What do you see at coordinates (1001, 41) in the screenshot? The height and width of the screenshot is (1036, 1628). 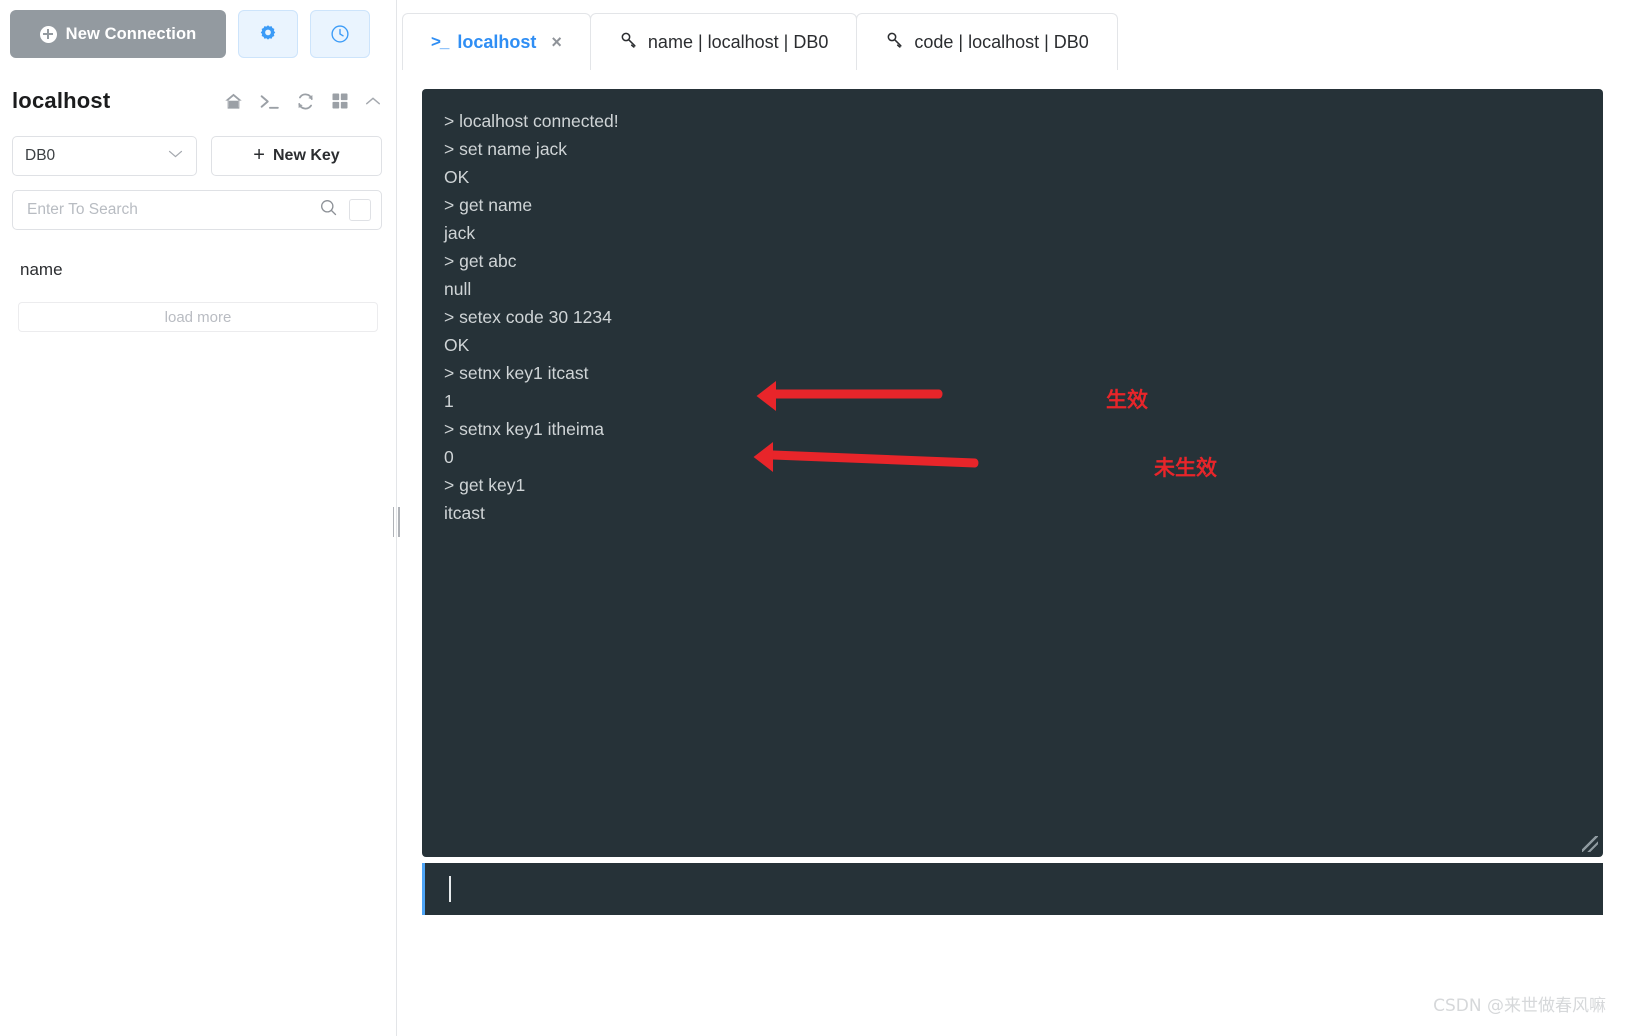 I see `tab-label: code | localhost | DB0` at bounding box center [1001, 41].